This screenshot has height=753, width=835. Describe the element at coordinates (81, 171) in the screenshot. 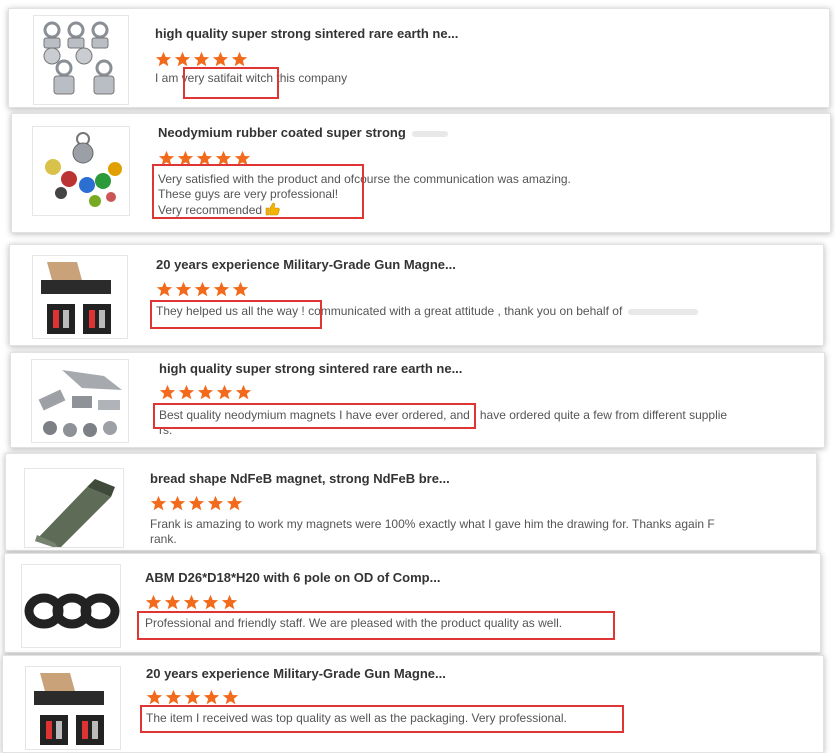

I see `colored-pot-magnets-icon` at that location.